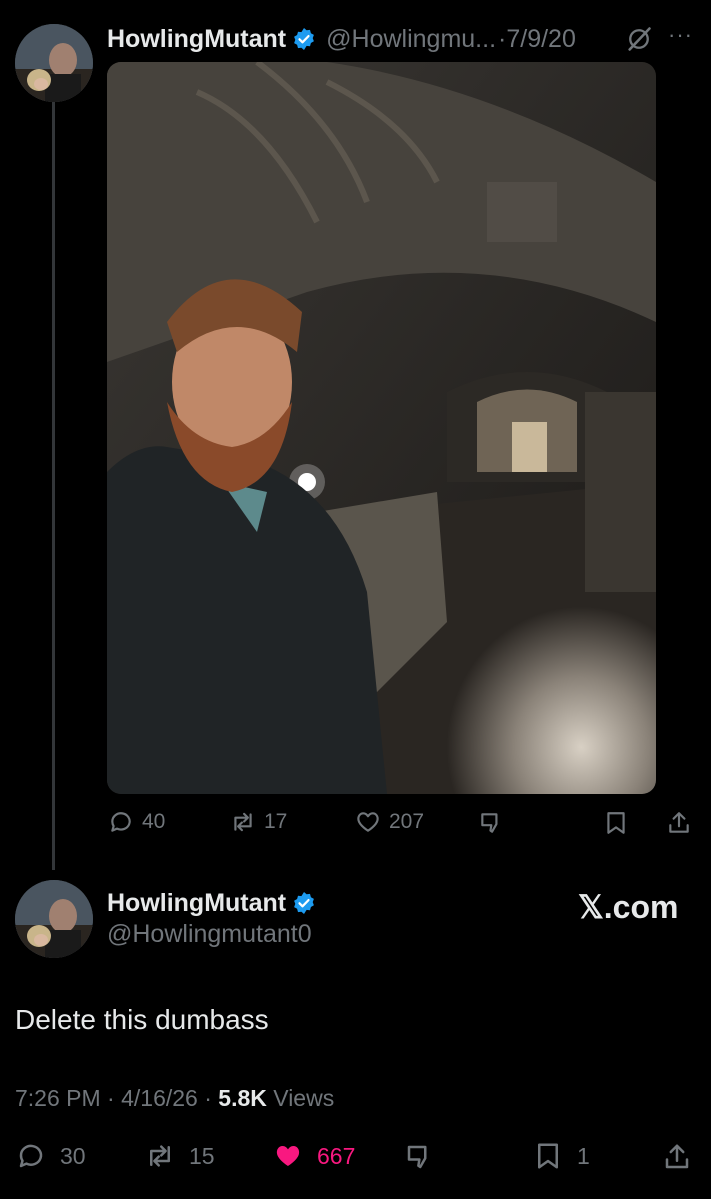  I want to click on like-count: 667, so click(336, 1155).